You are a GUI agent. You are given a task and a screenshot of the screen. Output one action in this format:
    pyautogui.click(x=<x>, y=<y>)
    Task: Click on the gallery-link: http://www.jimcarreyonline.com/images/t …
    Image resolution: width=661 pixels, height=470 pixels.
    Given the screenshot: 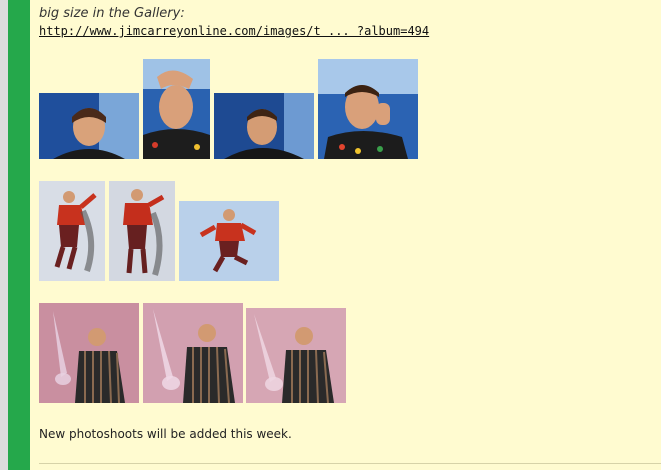 What is the action you would take?
    pyautogui.click(x=234, y=31)
    